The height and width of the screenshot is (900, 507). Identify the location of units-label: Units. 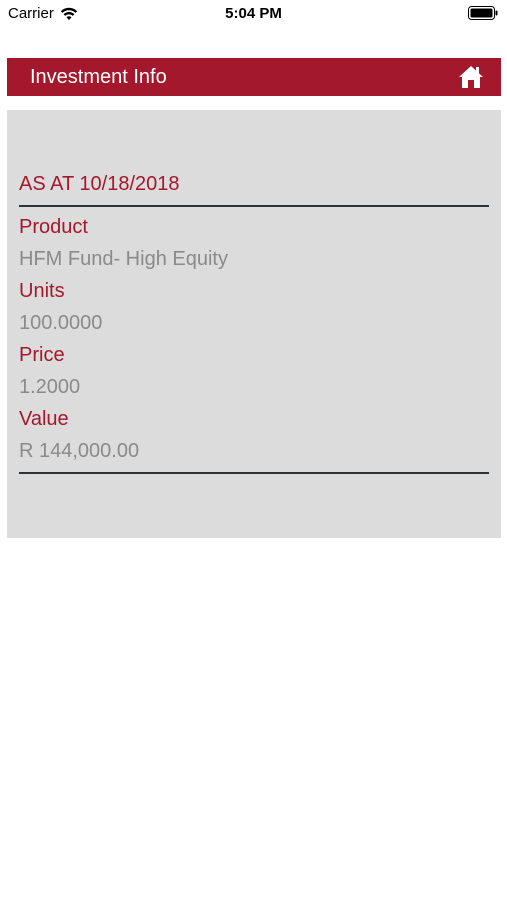
(42, 291).